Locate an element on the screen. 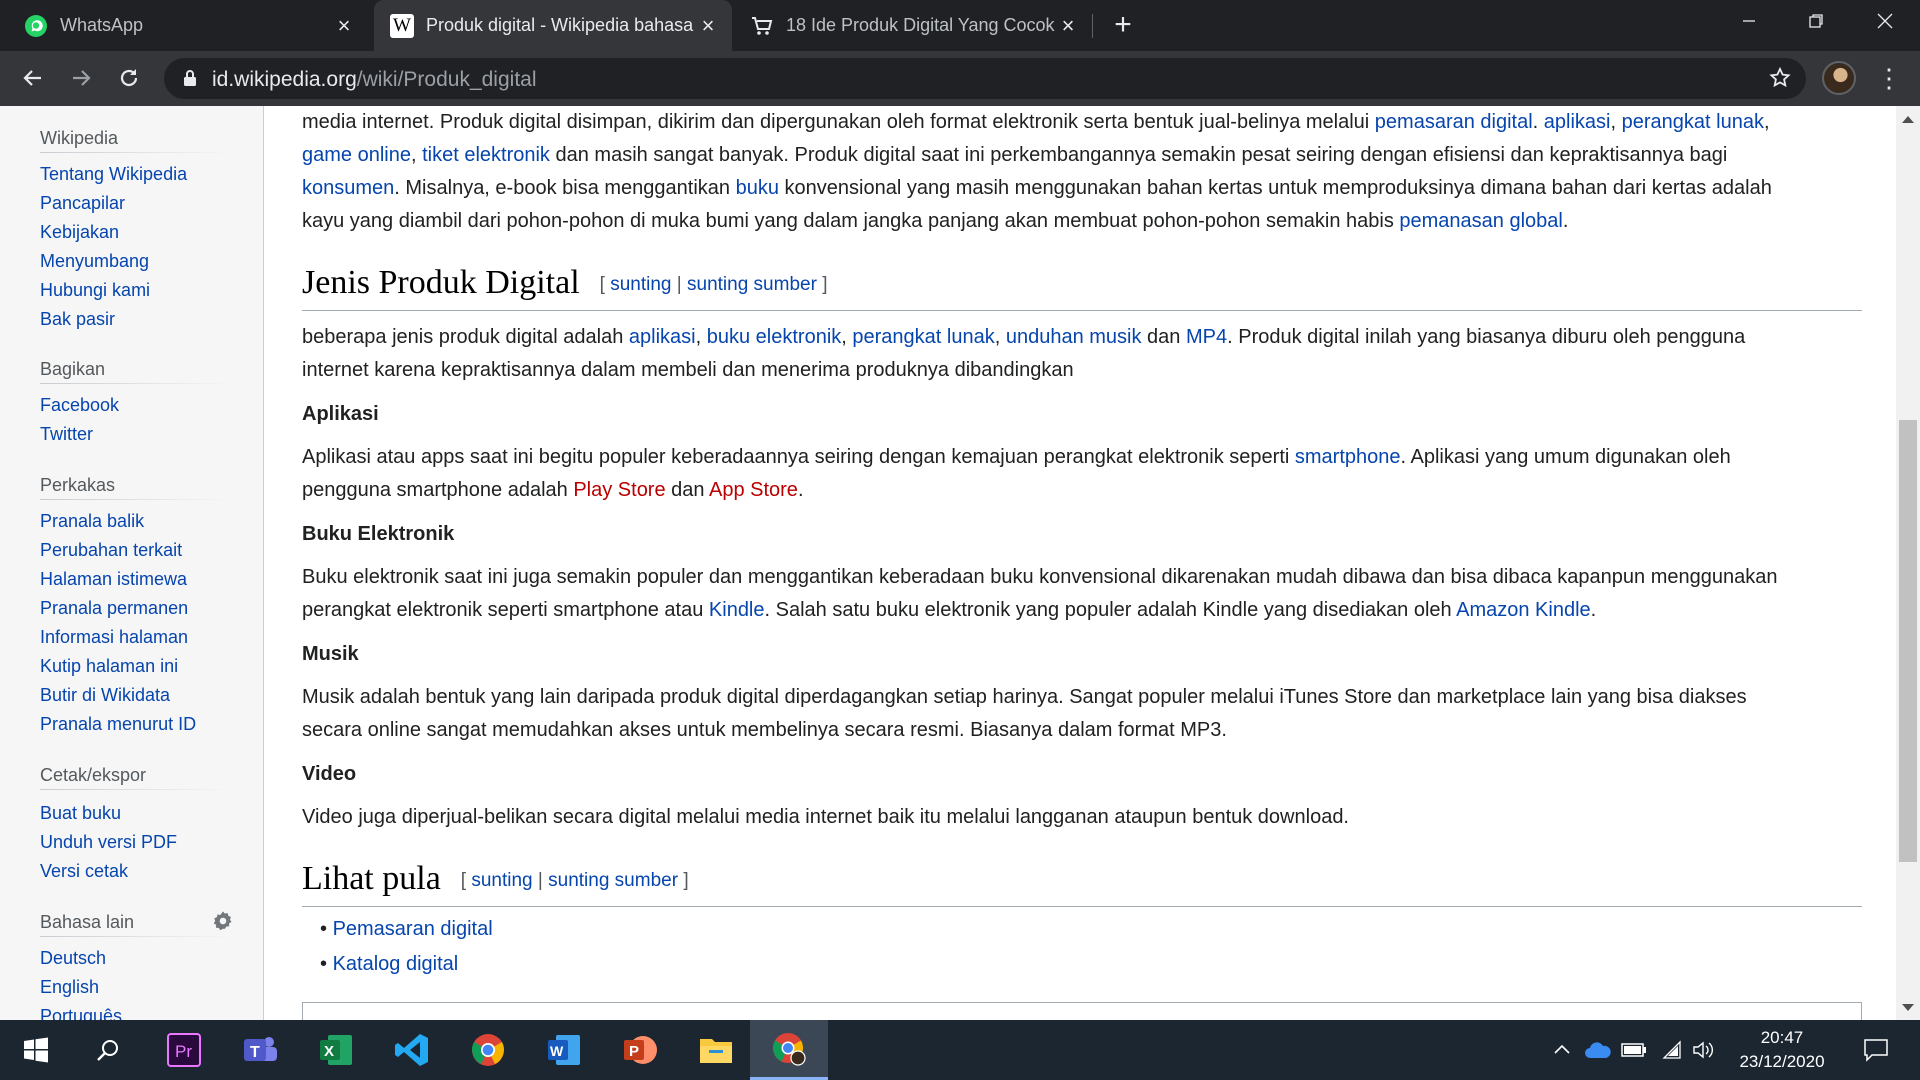 The height and width of the screenshot is (1080, 1920). sidebar-link-deutsch: Deutsch is located at coordinates (73, 958).